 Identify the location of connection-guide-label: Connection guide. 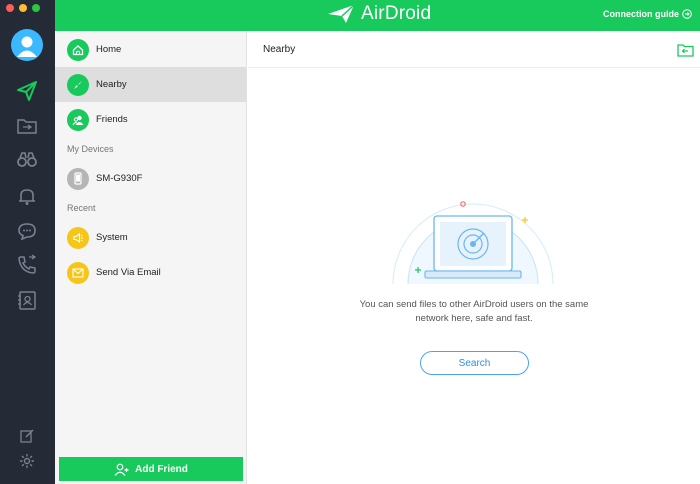
(641, 14).